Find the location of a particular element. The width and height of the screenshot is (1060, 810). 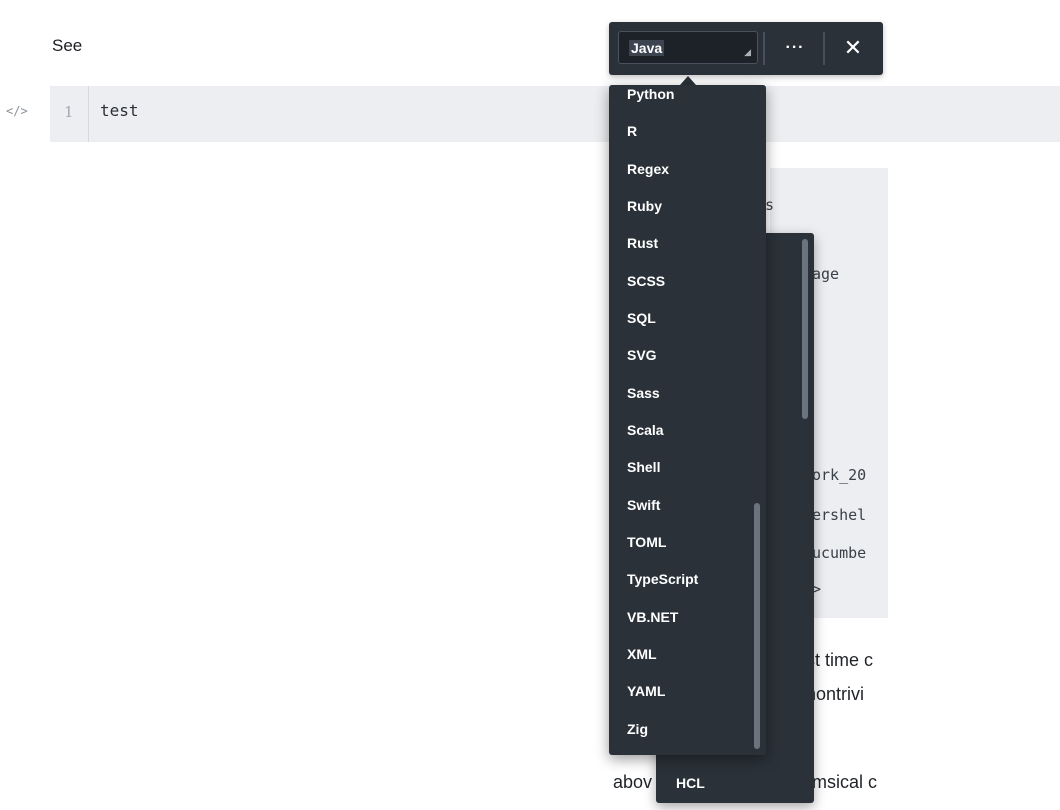

resize-handle-icon: ◢ is located at coordinates (747, 52).